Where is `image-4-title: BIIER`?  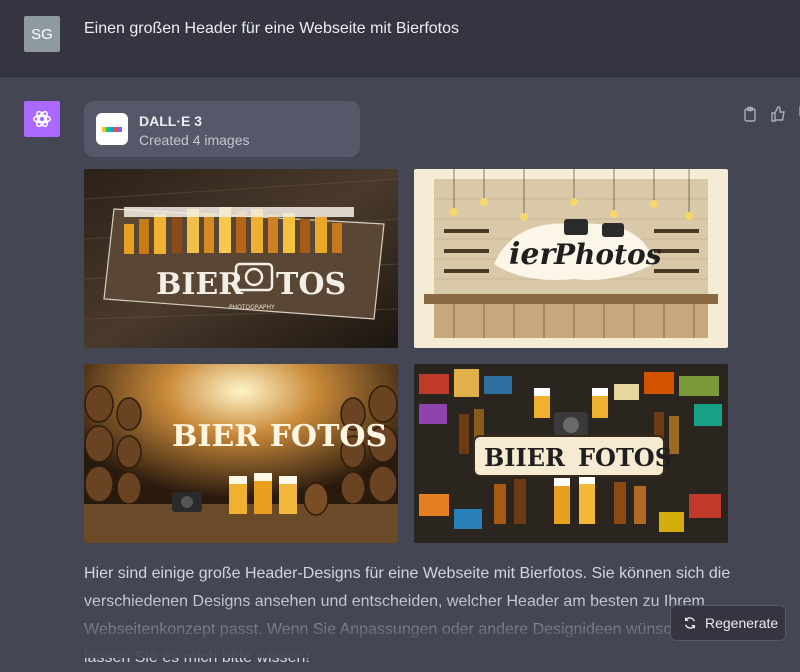 image-4-title: BIIER is located at coordinates (525, 457).